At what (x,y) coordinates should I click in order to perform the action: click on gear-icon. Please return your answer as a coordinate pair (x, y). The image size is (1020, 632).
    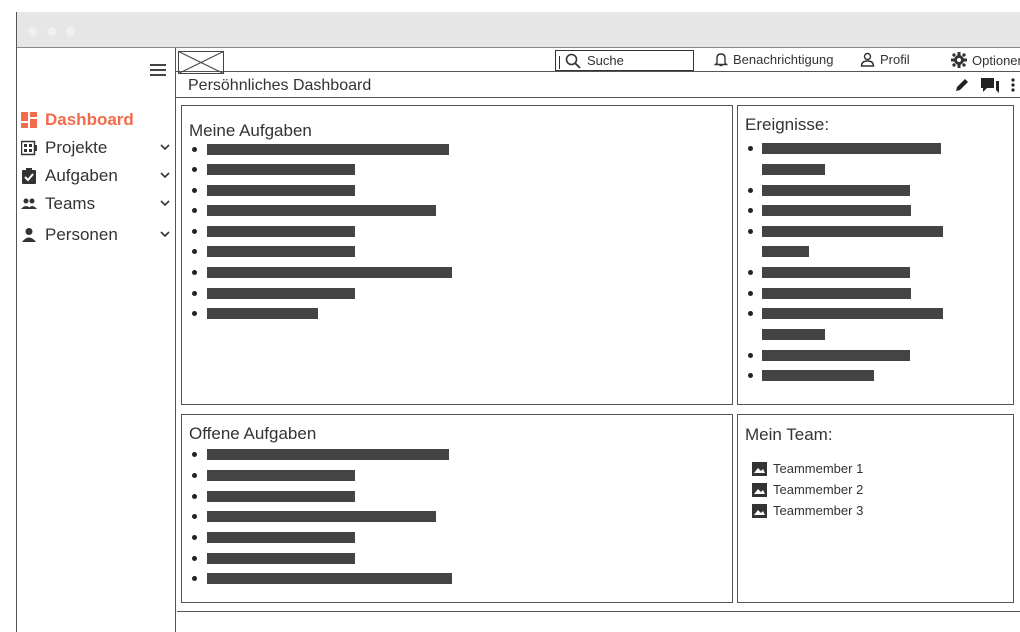
    Looking at the image, I should click on (959, 60).